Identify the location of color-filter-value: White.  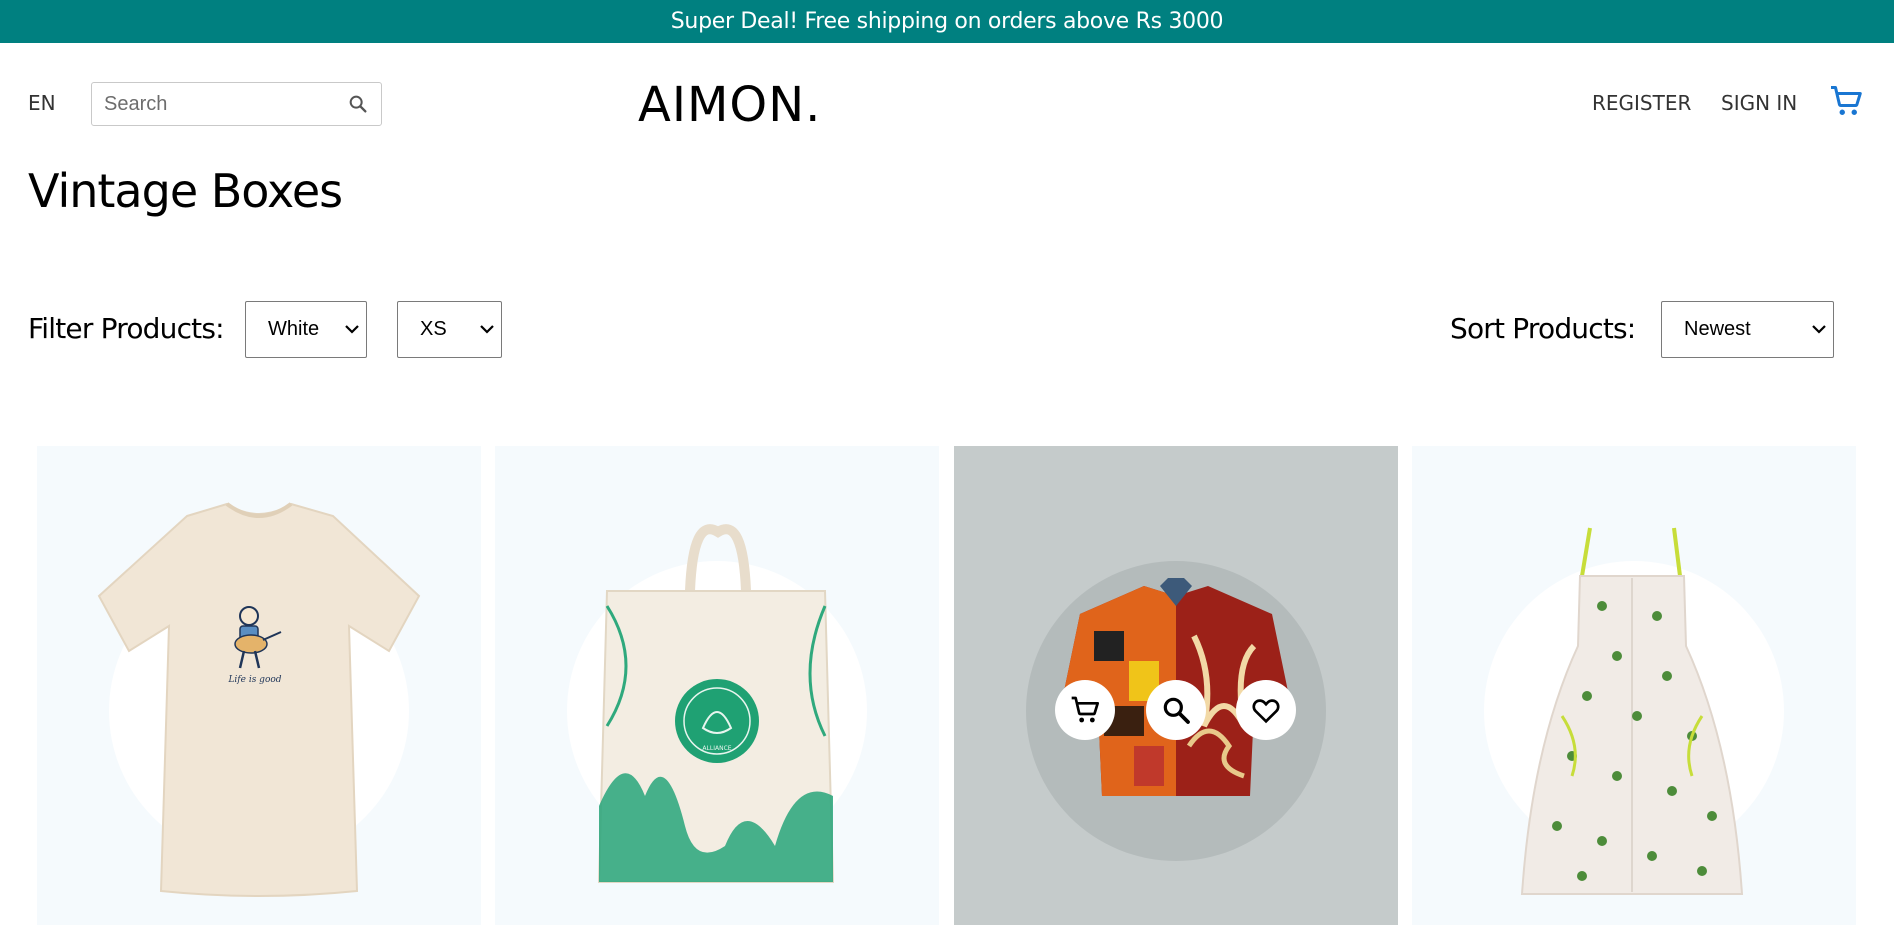
(294, 329).